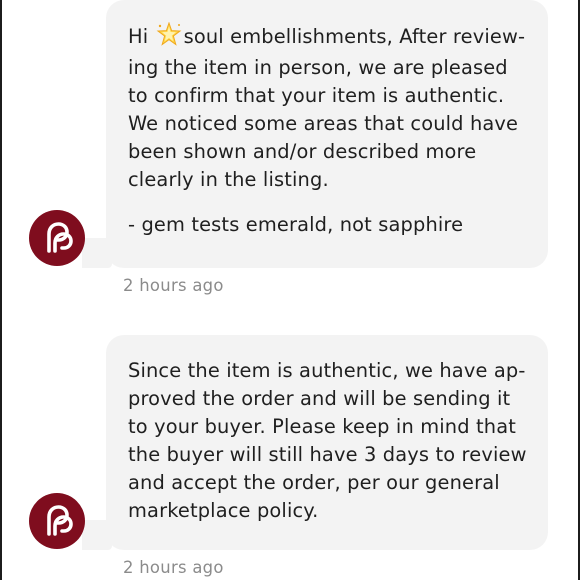 The height and width of the screenshot is (580, 580). Describe the element at coordinates (223, 511) in the screenshot. I see `message-line: marketplace policy.` at that location.